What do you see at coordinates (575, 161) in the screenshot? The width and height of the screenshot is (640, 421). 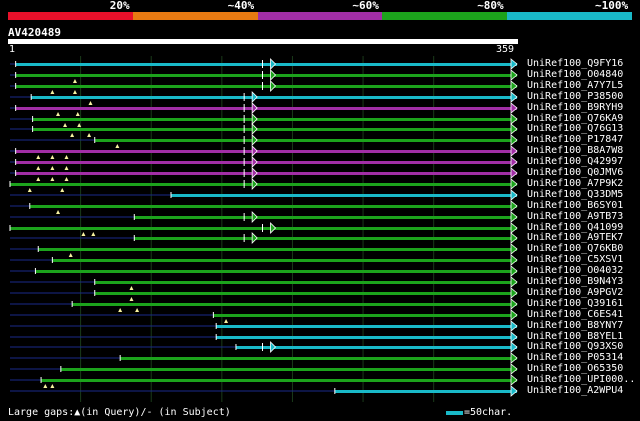 I see `hit-label: UniRef100_Q42997` at bounding box center [575, 161].